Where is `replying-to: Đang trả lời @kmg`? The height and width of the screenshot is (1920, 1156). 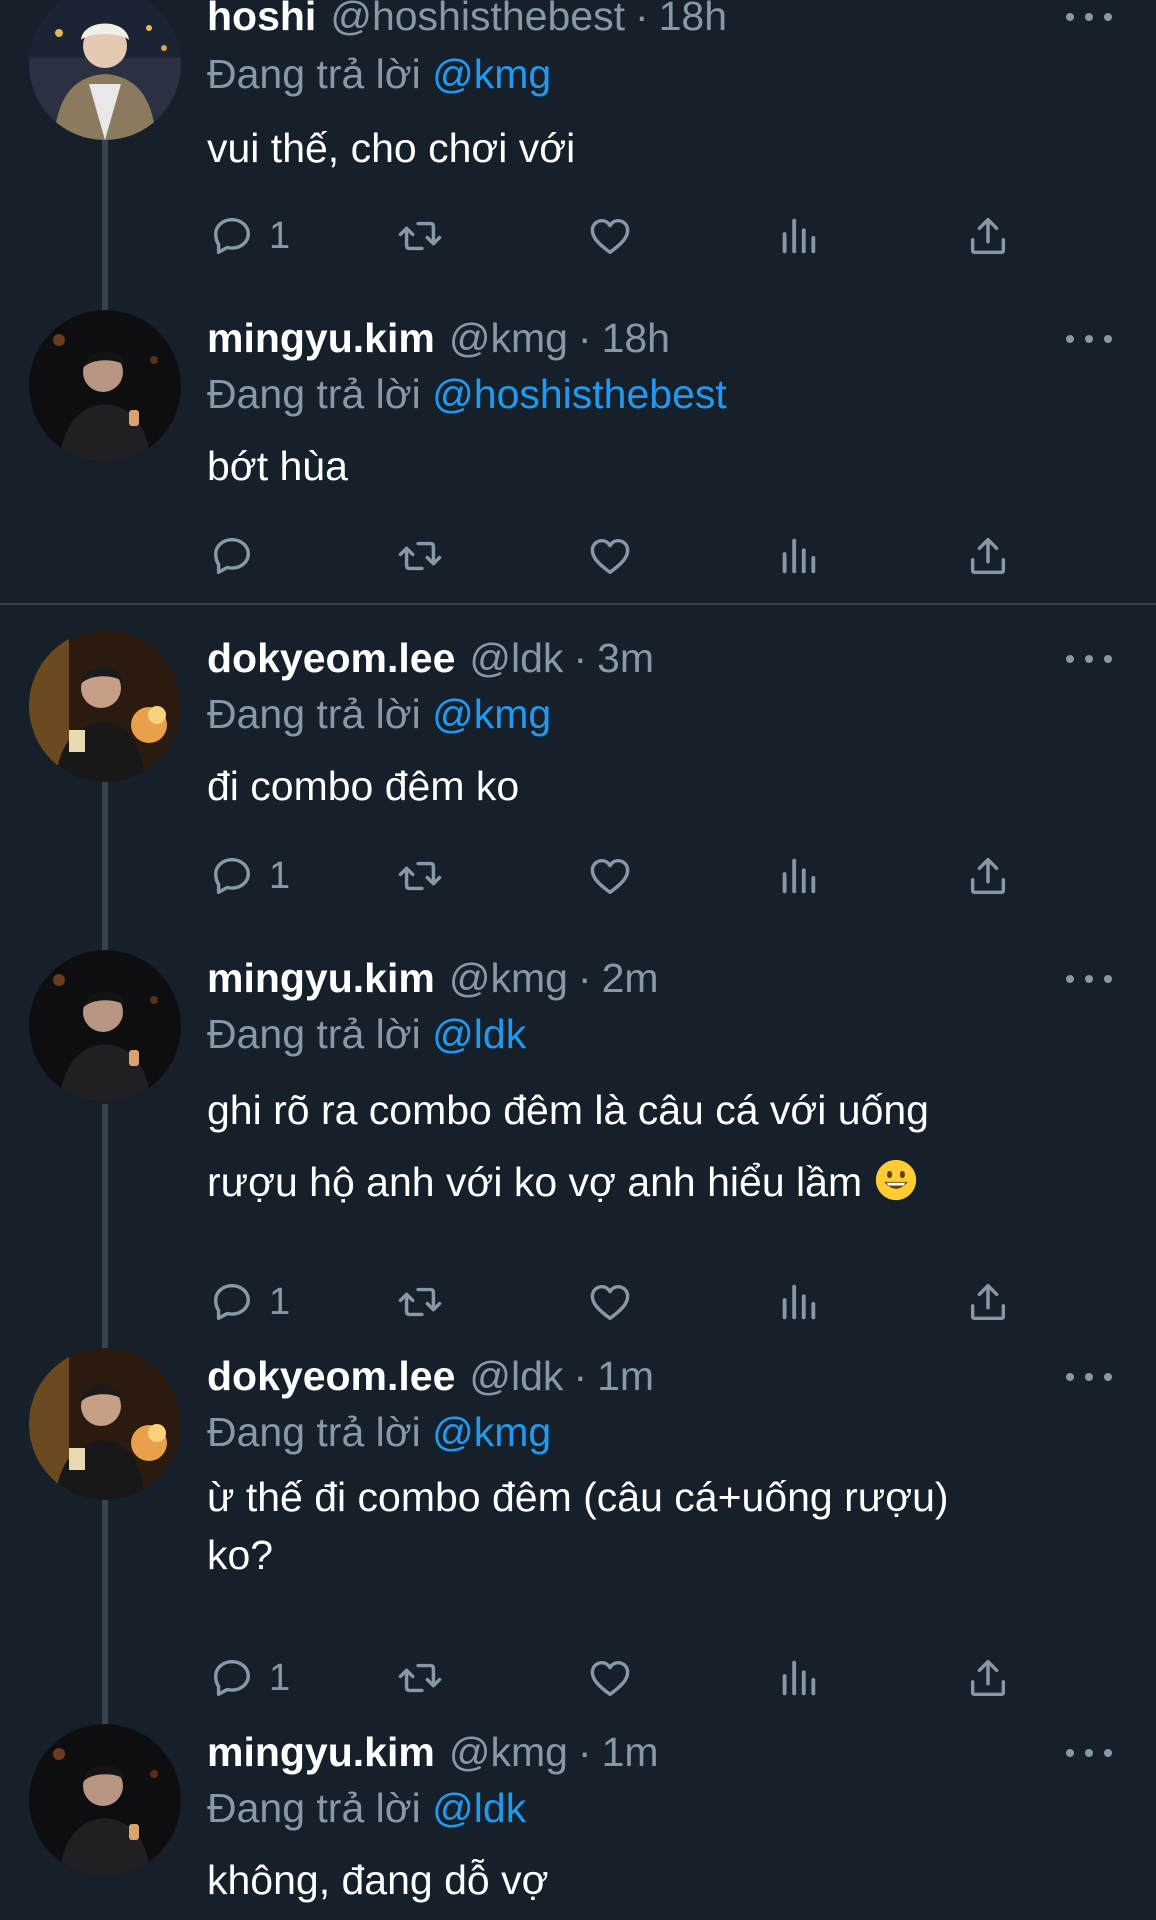 replying-to: Đang trả lời @kmg is located at coordinates (379, 74).